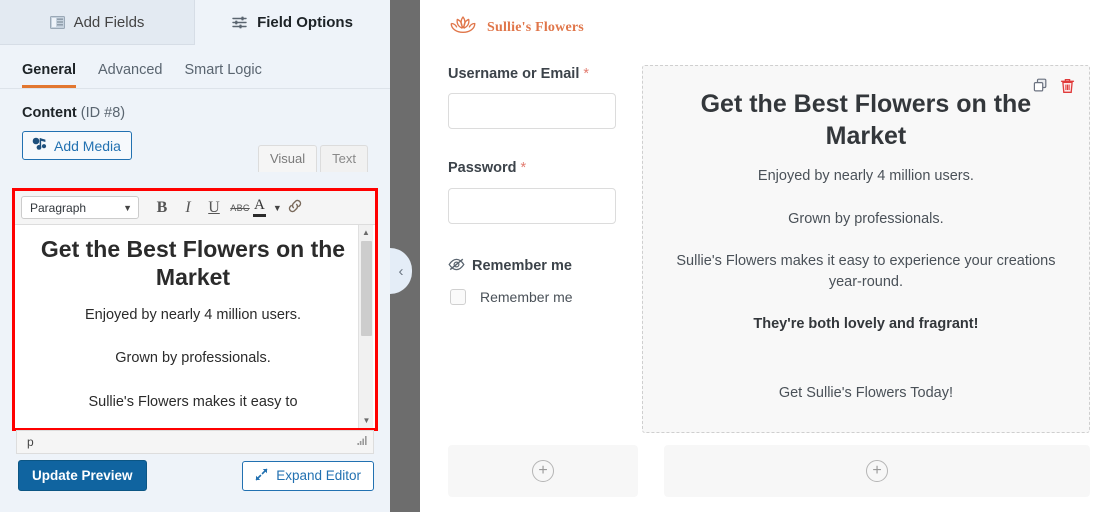 This screenshot has height=512, width=1116. Describe the element at coordinates (193, 314) in the screenshot. I see `editor-paragraph: Enjoyed by nearly 4 million users.` at that location.